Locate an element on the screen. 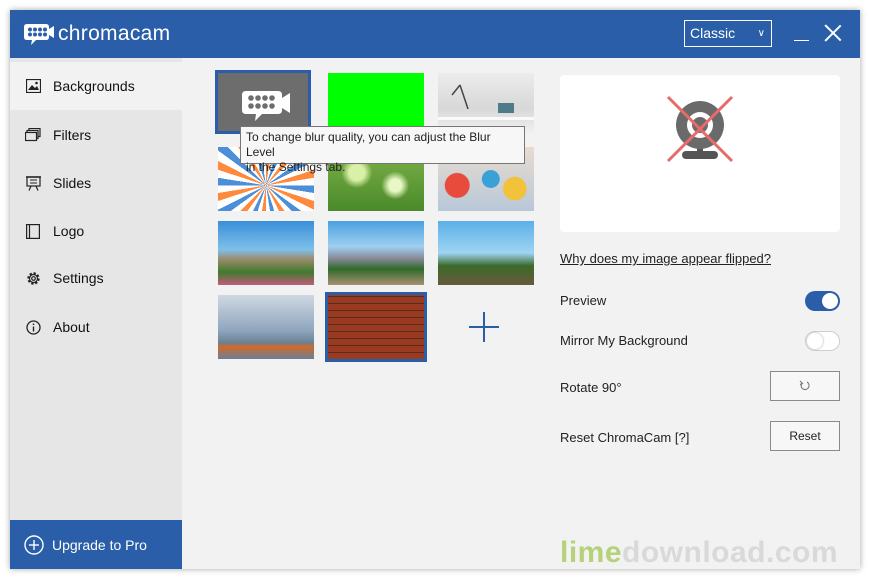 Image resolution: width=870 pixels, height=578 pixels. plus-icon is located at coordinates (484, 327).